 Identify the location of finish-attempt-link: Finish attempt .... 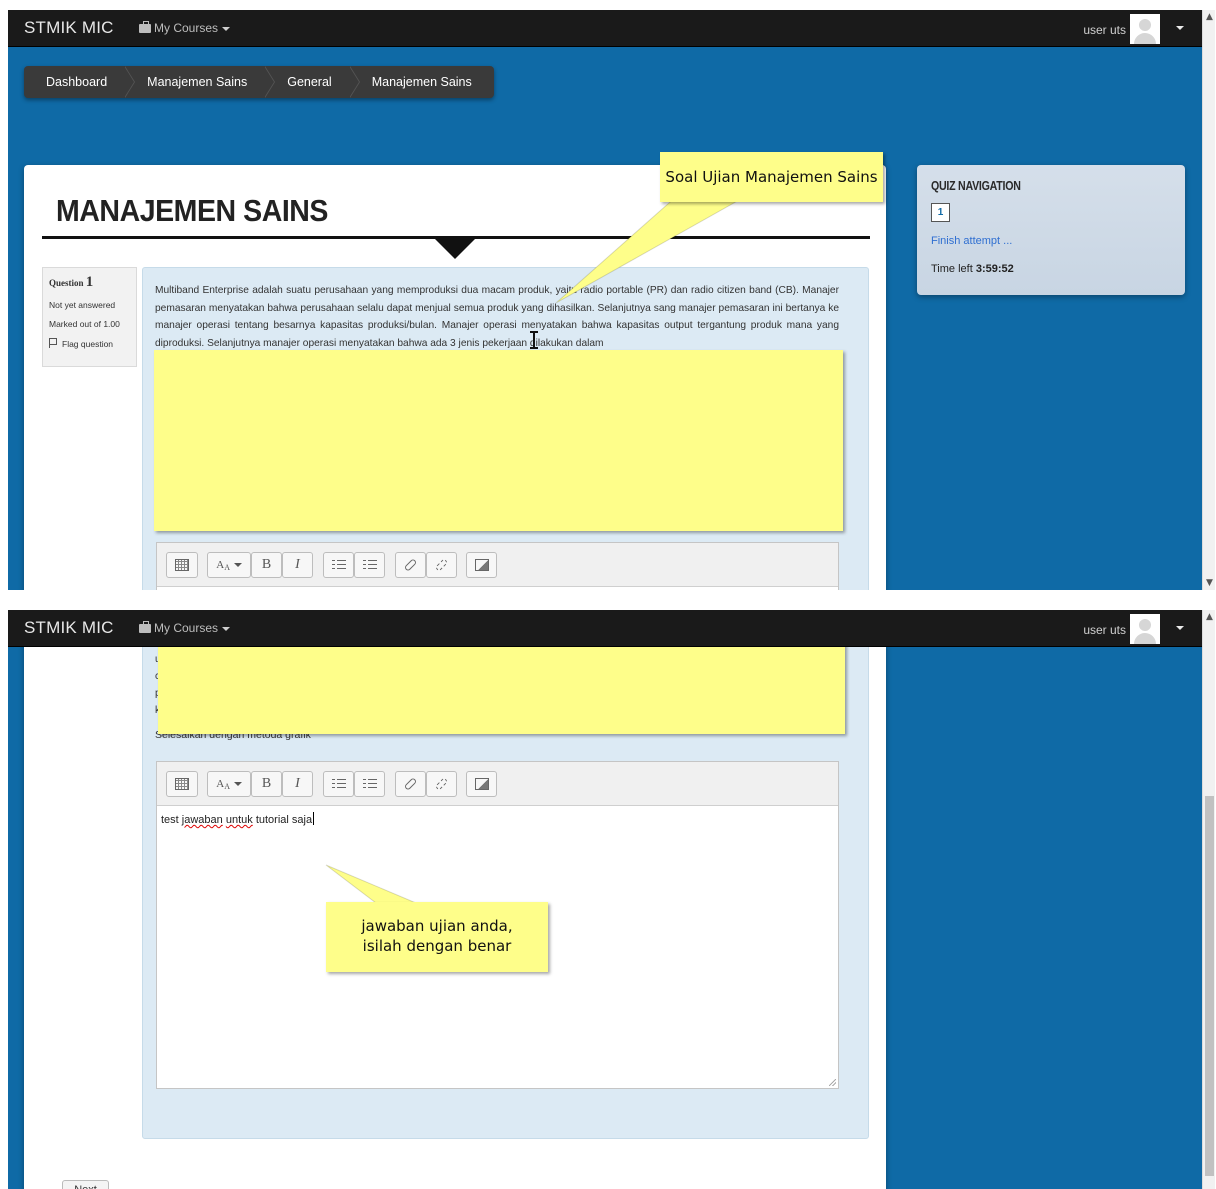
(971, 241).